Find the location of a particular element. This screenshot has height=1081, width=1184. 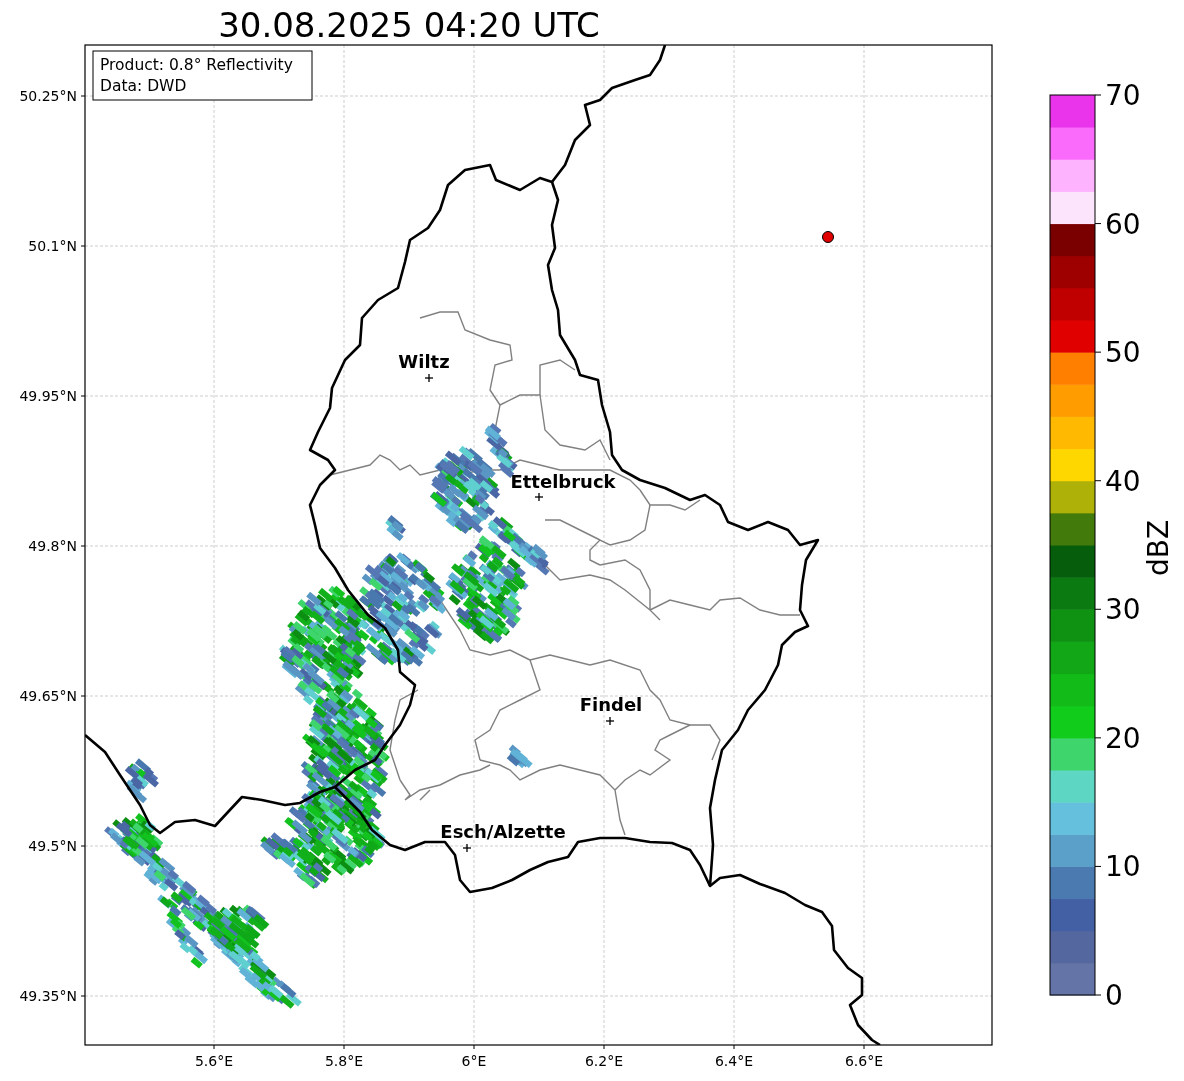

city-label: Ettelbruck is located at coordinates (563, 481).